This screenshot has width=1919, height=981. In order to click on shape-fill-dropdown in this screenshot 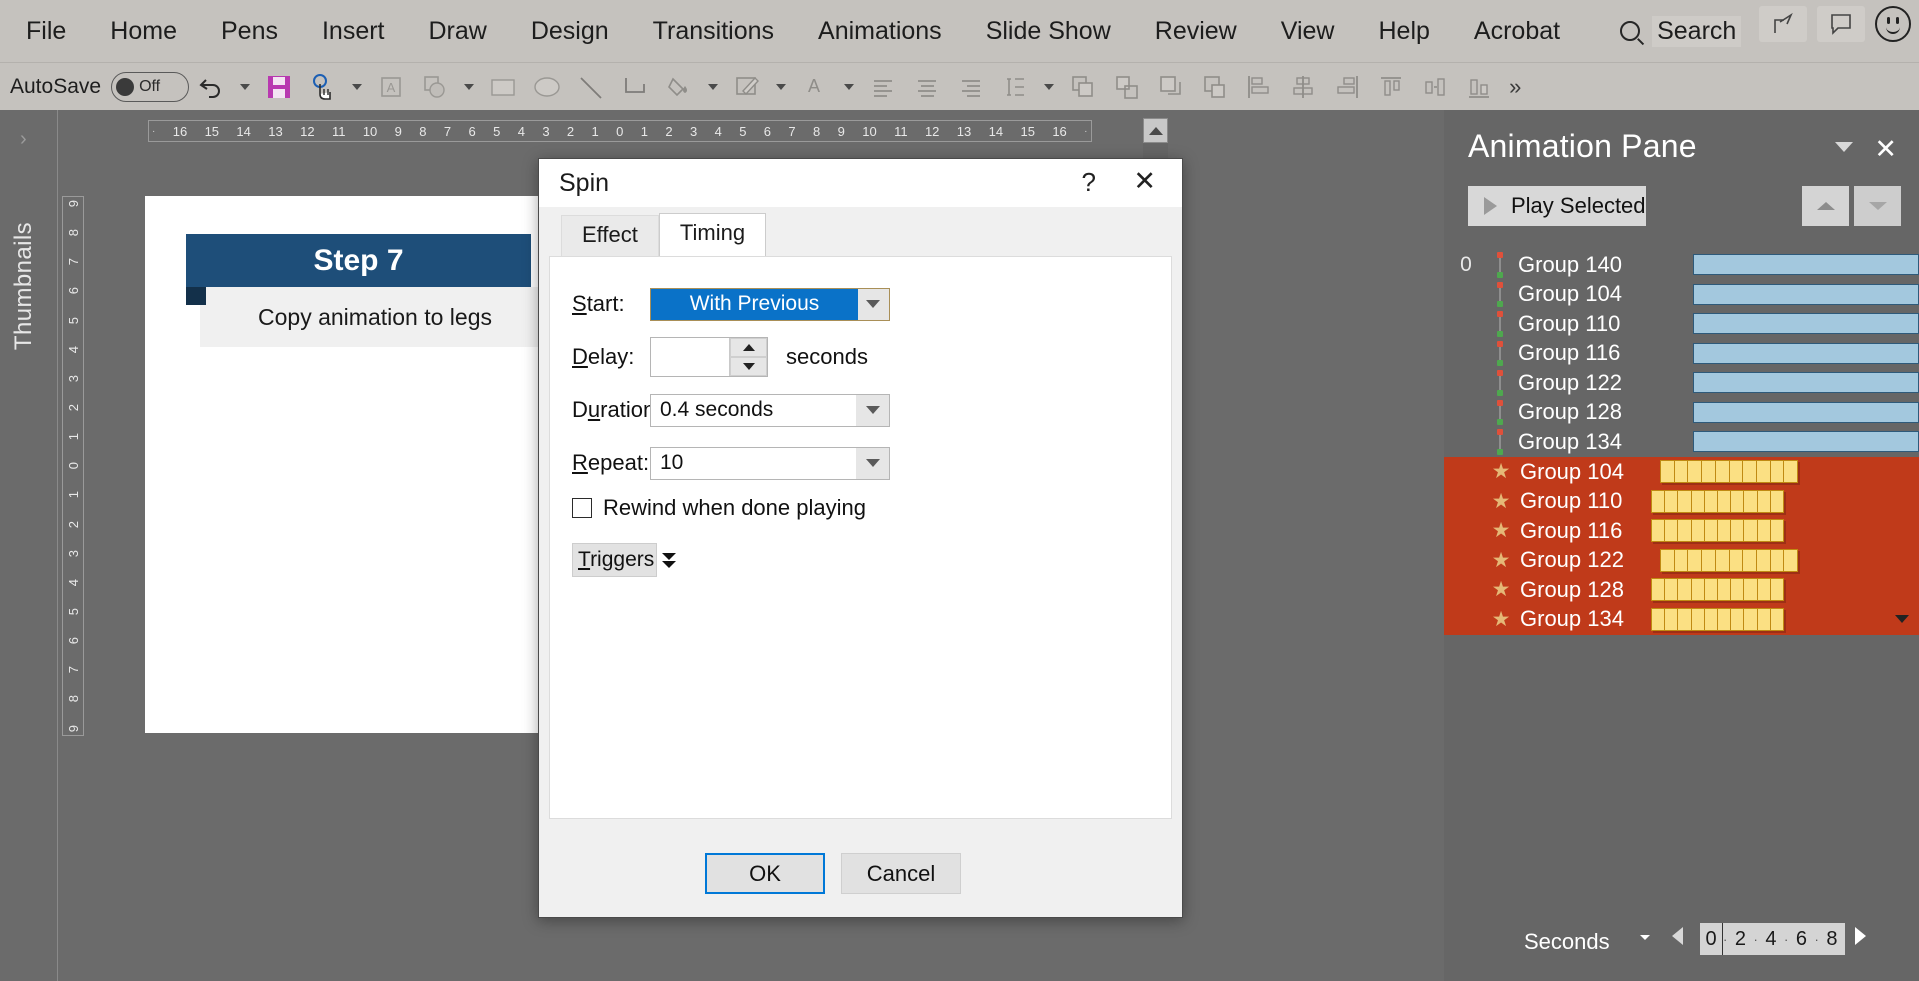, I will do `click(713, 87)`.